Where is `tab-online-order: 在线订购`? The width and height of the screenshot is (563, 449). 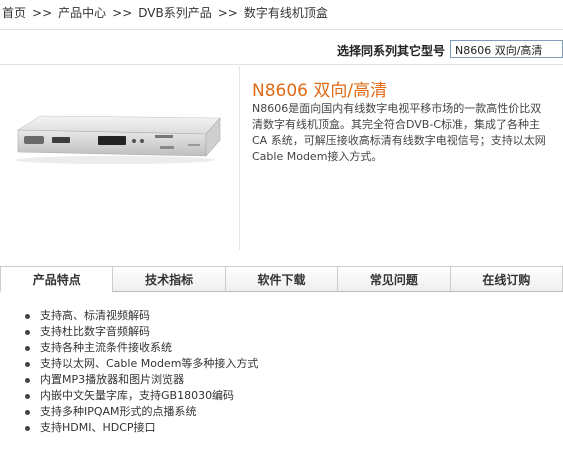
tab-online-order: 在线订购 is located at coordinates (506, 279).